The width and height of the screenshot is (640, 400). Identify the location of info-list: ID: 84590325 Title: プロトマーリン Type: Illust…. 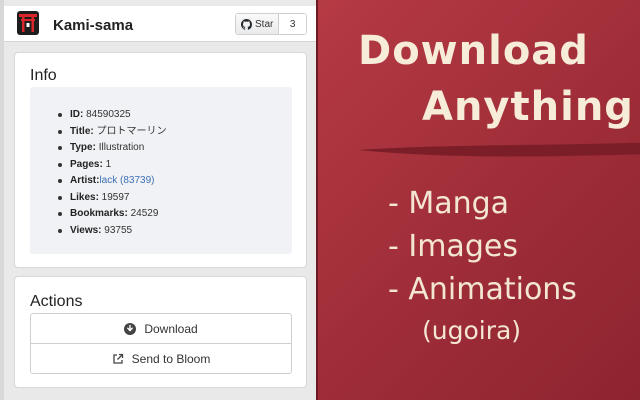
(112, 173).